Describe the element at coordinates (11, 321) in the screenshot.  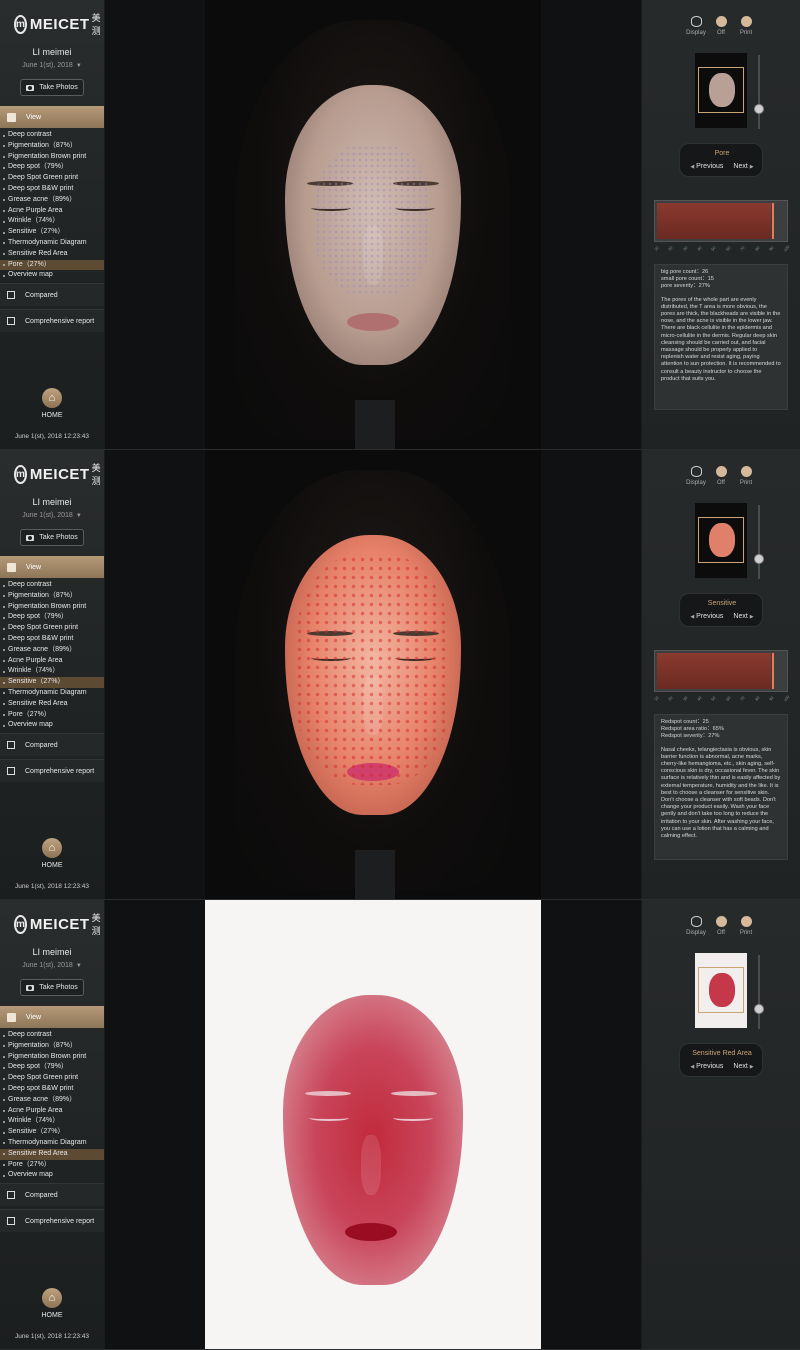
I see `report-icon` at that location.